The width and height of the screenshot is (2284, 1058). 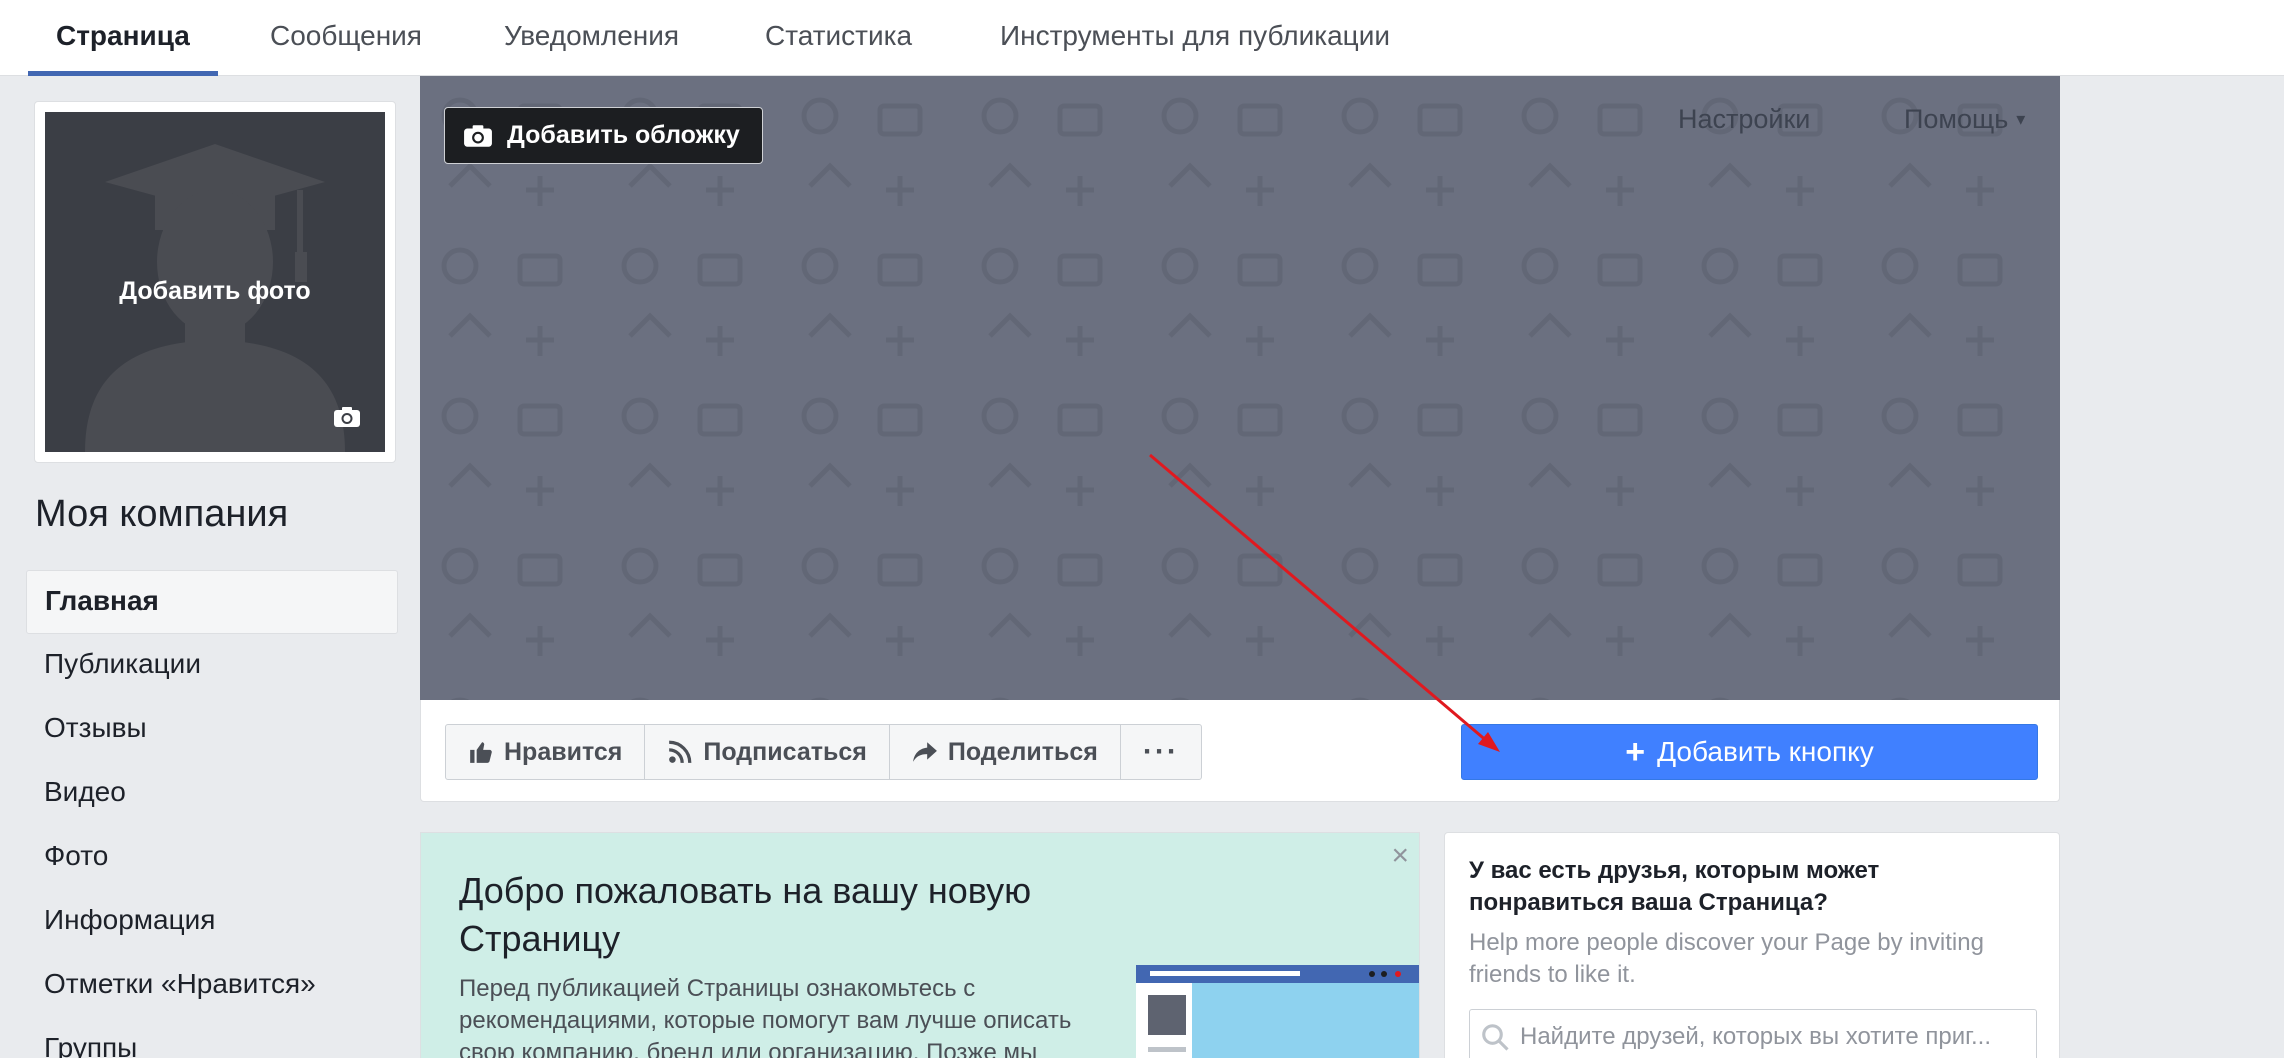 What do you see at coordinates (123, 38) in the screenshot?
I see `tab-page: Страница` at bounding box center [123, 38].